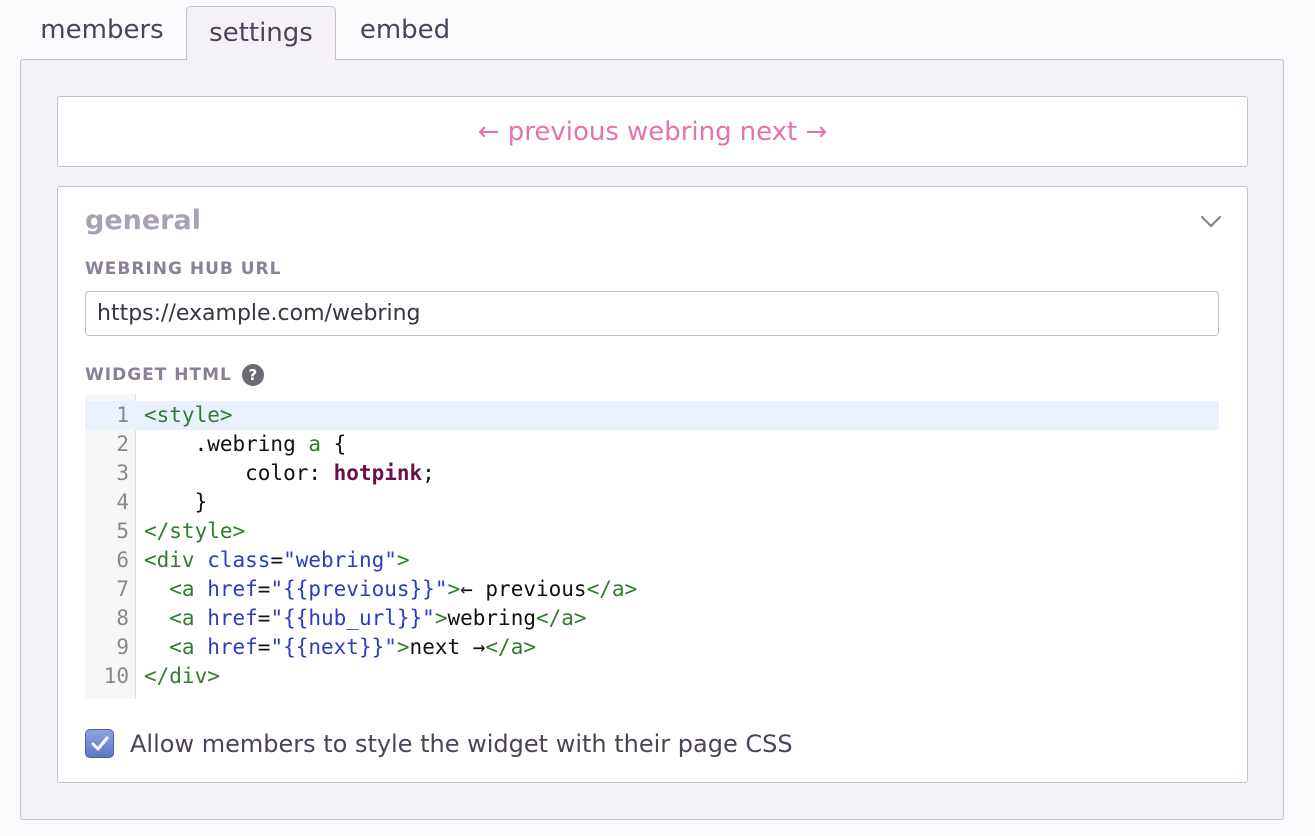 This screenshot has width=1315, height=836. I want to click on allow-css-checkbox, so click(99, 743).